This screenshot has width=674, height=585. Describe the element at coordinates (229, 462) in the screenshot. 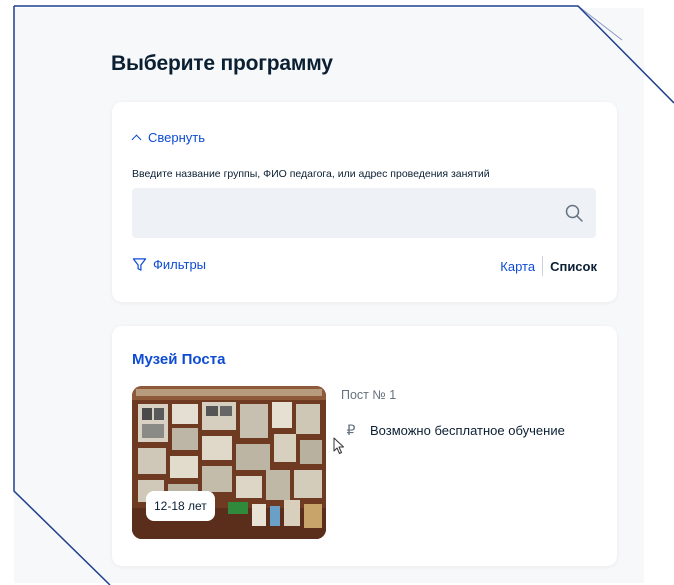

I see `program-photo: 12-18 лет` at that location.